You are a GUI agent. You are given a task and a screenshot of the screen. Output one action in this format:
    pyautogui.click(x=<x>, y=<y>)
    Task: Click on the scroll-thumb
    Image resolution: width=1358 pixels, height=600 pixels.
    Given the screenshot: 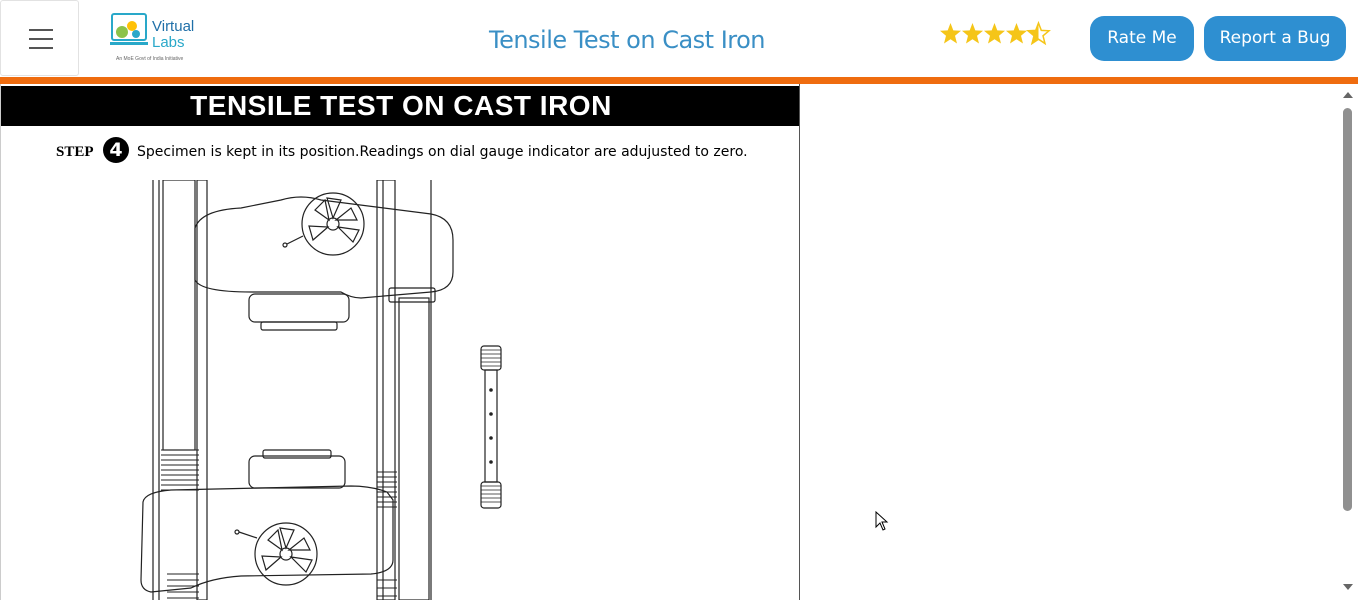 What is the action you would take?
    pyautogui.click(x=1347, y=309)
    